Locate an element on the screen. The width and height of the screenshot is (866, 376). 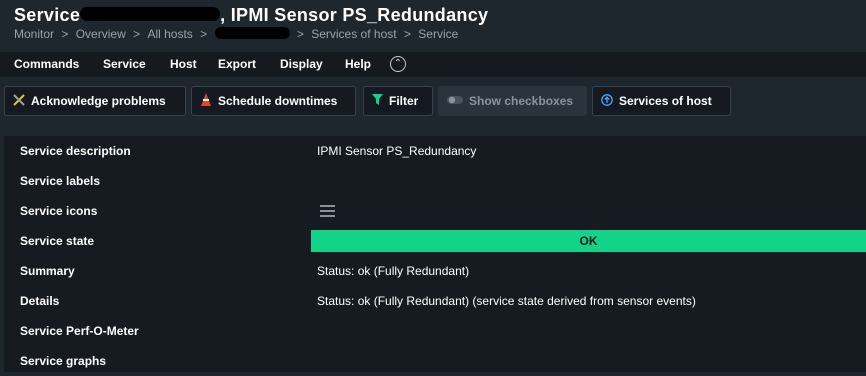
filter-button: Filter is located at coordinates (398, 101).